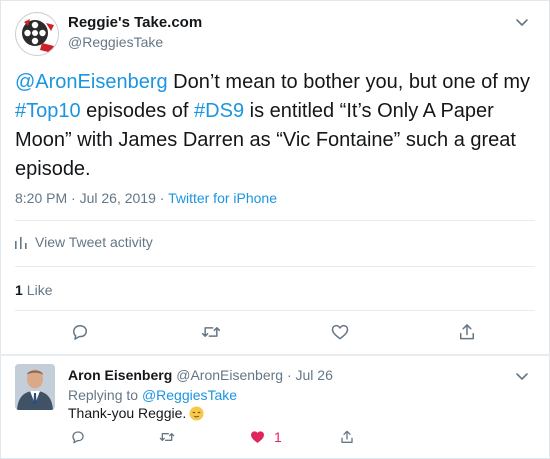 Image resolution: width=550 pixels, height=459 pixels. I want to click on view-tweet-activity-link: View Tweet activity, so click(84, 242).